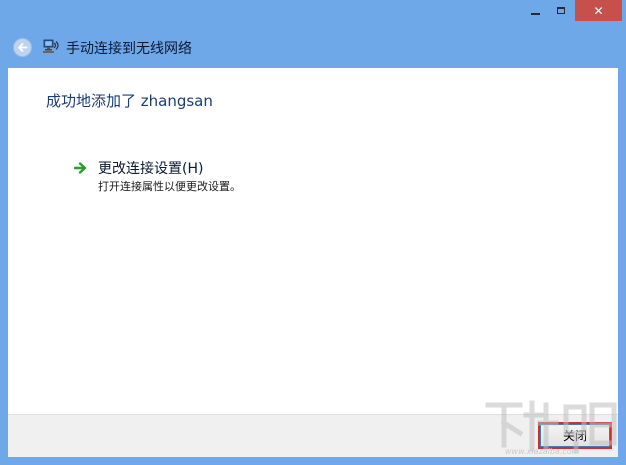  Describe the element at coordinates (535, 10) in the screenshot. I see `minimize-button` at that location.